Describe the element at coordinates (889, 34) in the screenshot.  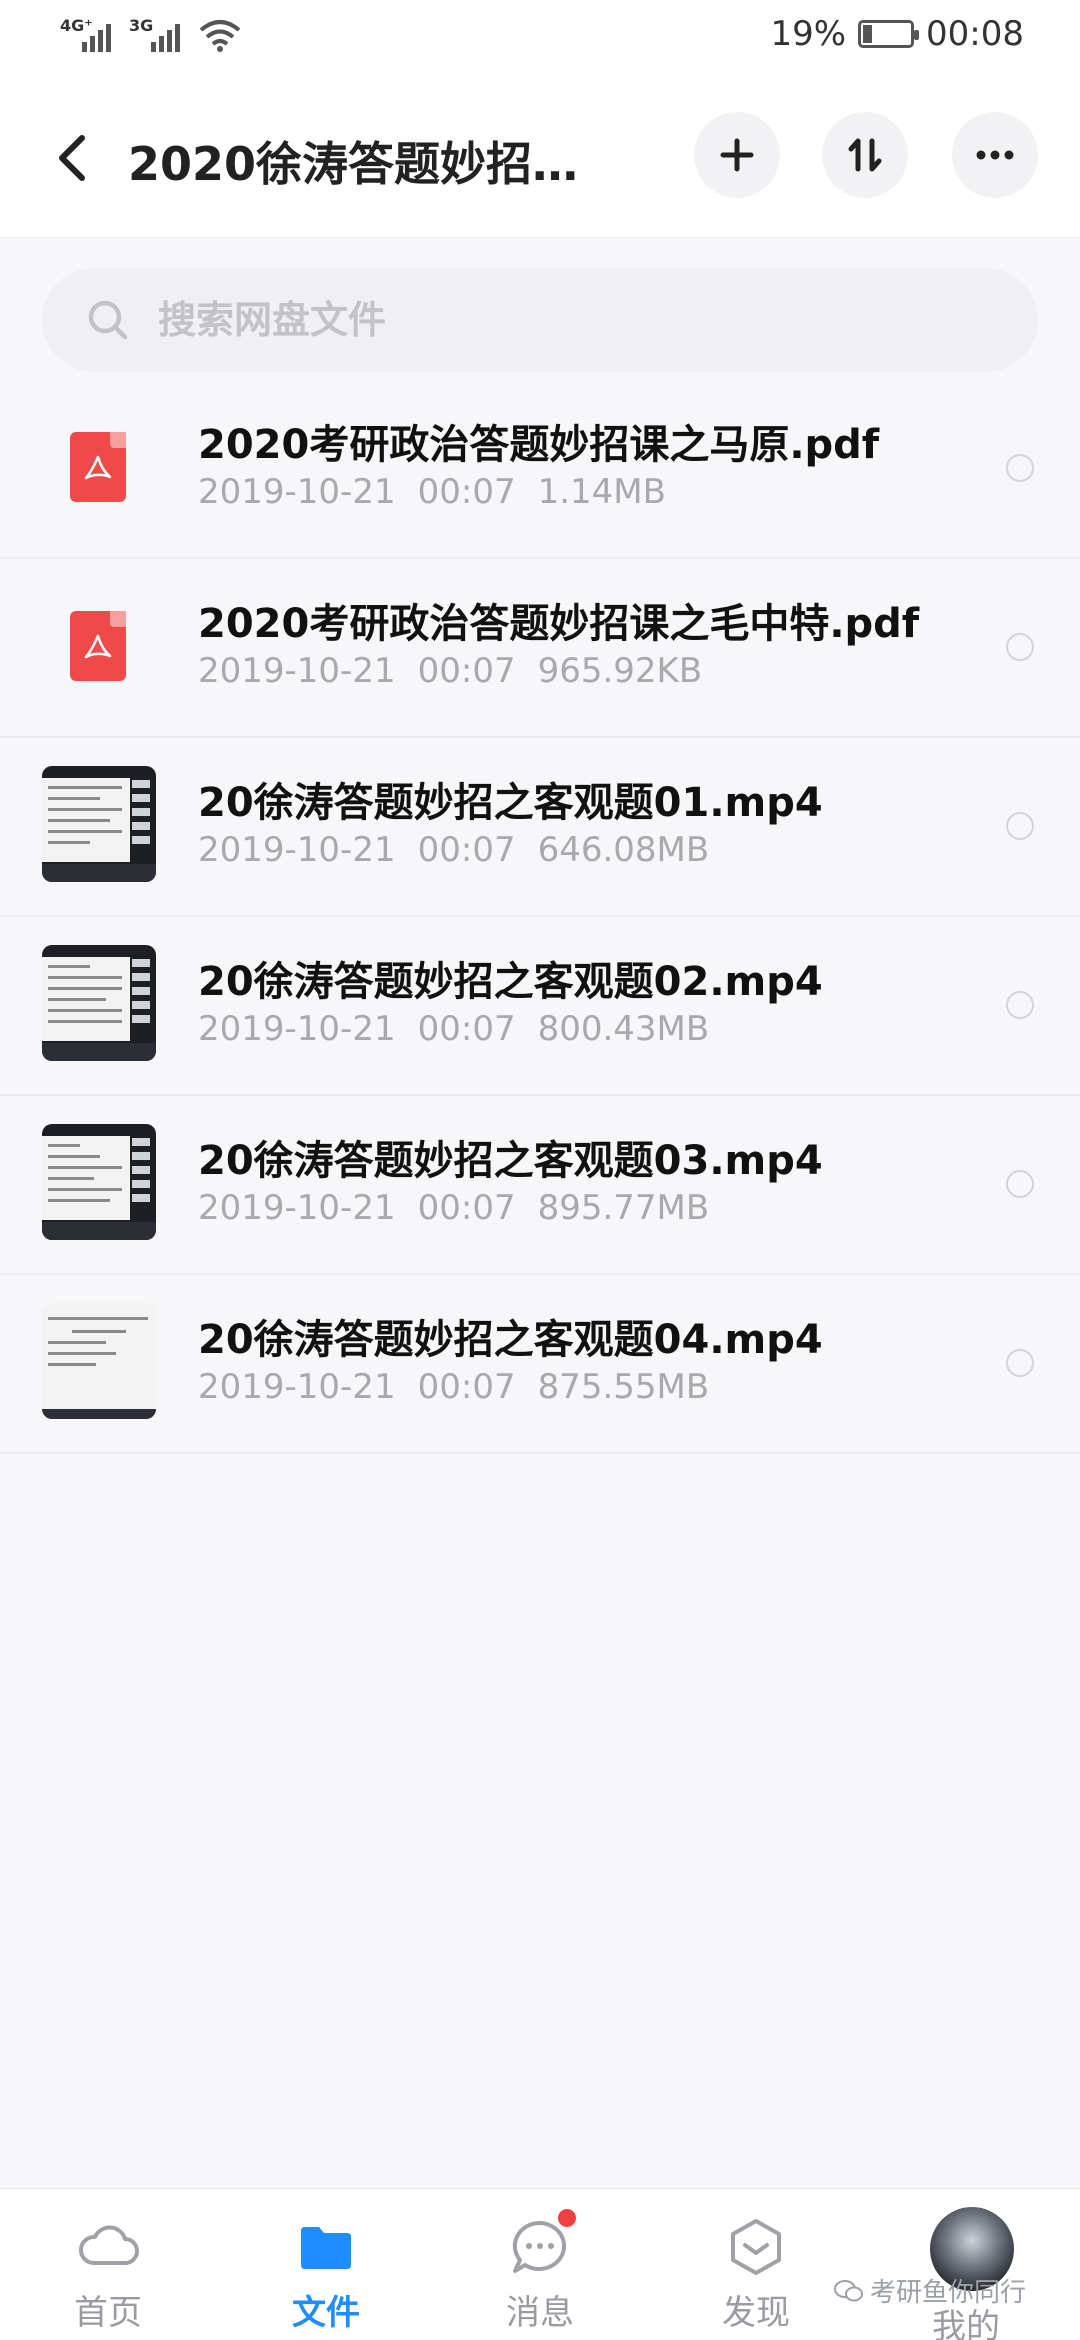
I see `battery-icon` at that location.